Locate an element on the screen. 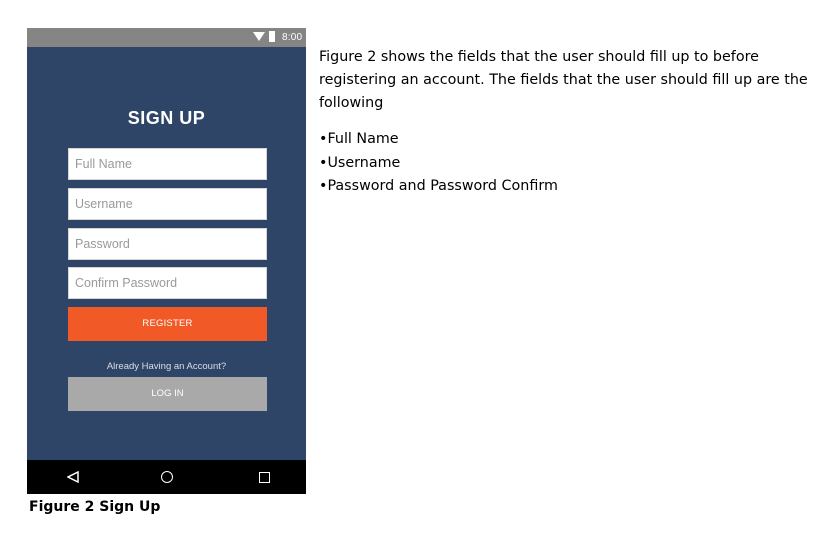 The width and height of the screenshot is (828, 558). battery-icon is located at coordinates (272, 36).